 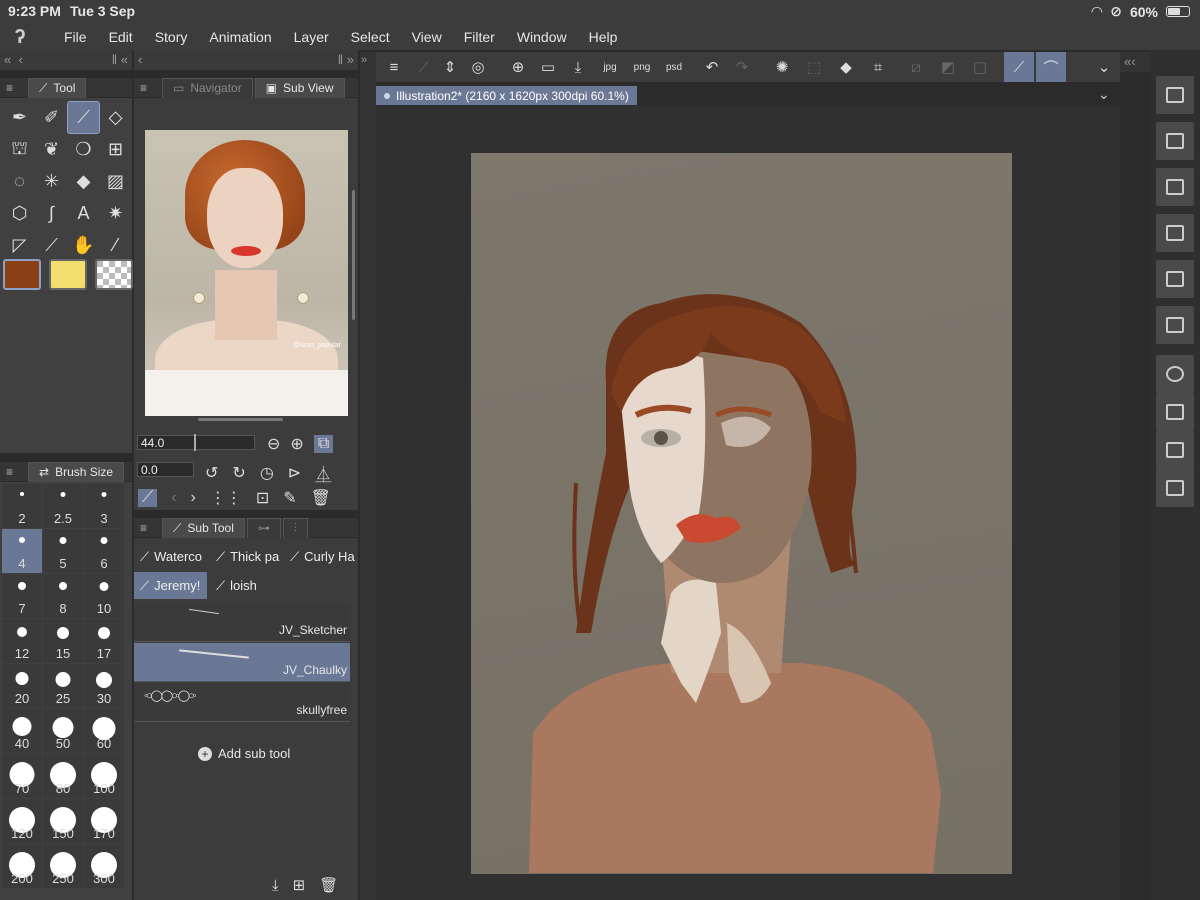 I want to click on panel-3d-button, so click(x=1175, y=187).